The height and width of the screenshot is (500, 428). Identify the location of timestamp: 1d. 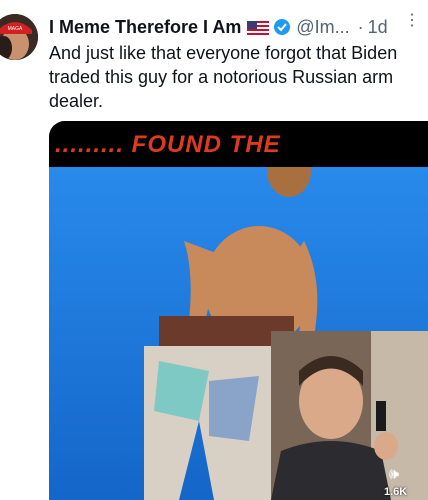
(378, 27).